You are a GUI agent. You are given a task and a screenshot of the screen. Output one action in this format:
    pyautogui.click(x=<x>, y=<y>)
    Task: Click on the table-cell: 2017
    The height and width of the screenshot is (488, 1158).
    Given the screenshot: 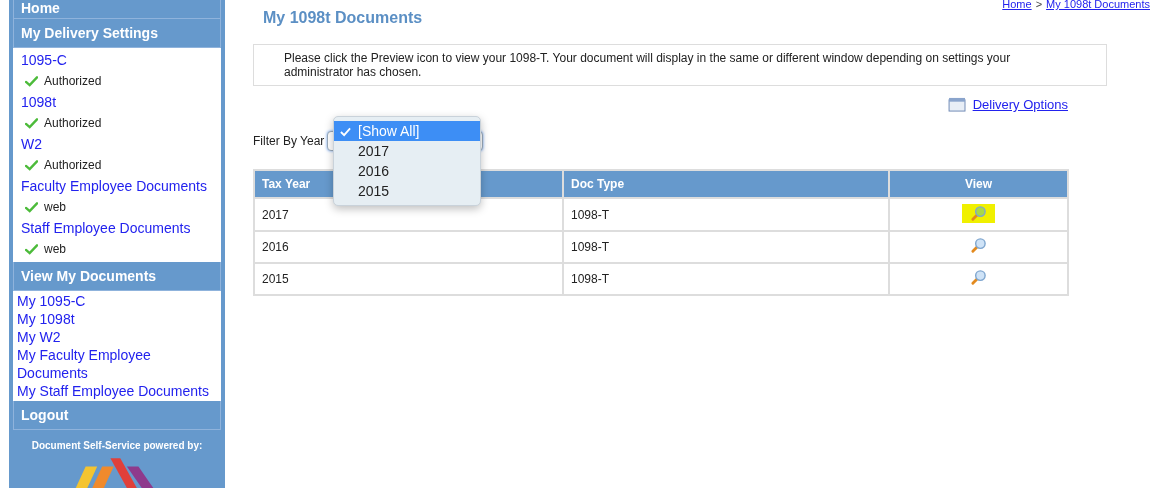 What is the action you would take?
    pyautogui.click(x=408, y=214)
    